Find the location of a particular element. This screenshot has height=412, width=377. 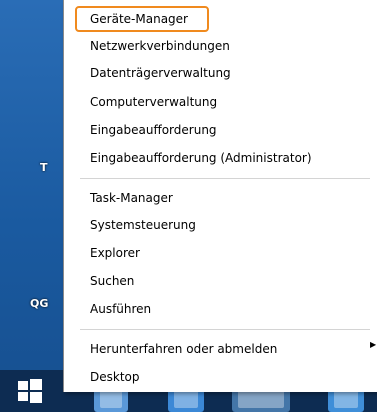

menu-item-explorer: Explorer is located at coordinates (219, 253).